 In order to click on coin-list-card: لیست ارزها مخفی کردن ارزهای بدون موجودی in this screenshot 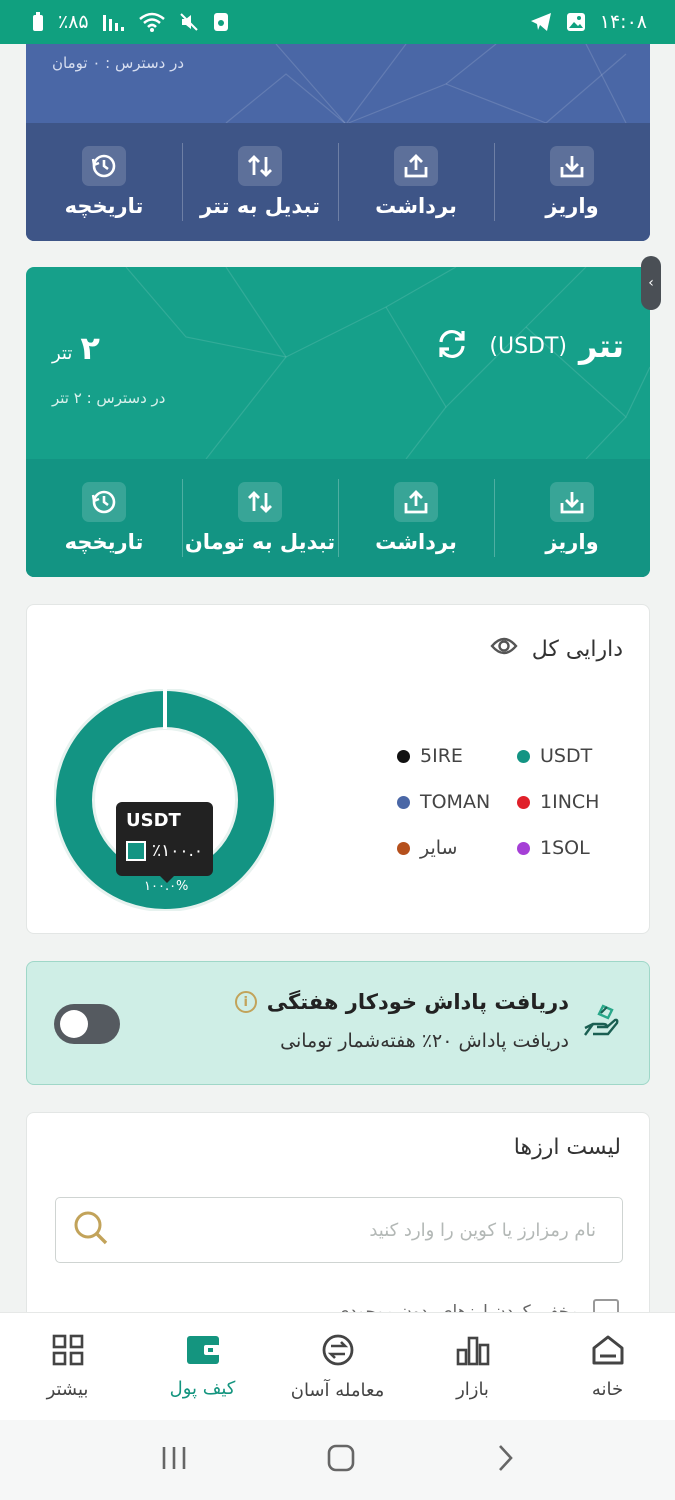, I will do `click(338, 1227)`.